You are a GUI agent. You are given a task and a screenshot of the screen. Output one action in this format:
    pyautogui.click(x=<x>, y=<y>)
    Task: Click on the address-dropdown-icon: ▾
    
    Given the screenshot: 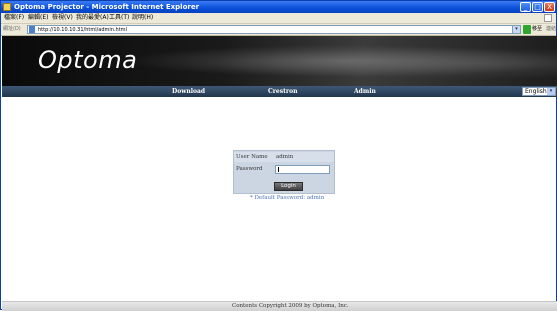 What is the action you would take?
    pyautogui.click(x=516, y=29)
    